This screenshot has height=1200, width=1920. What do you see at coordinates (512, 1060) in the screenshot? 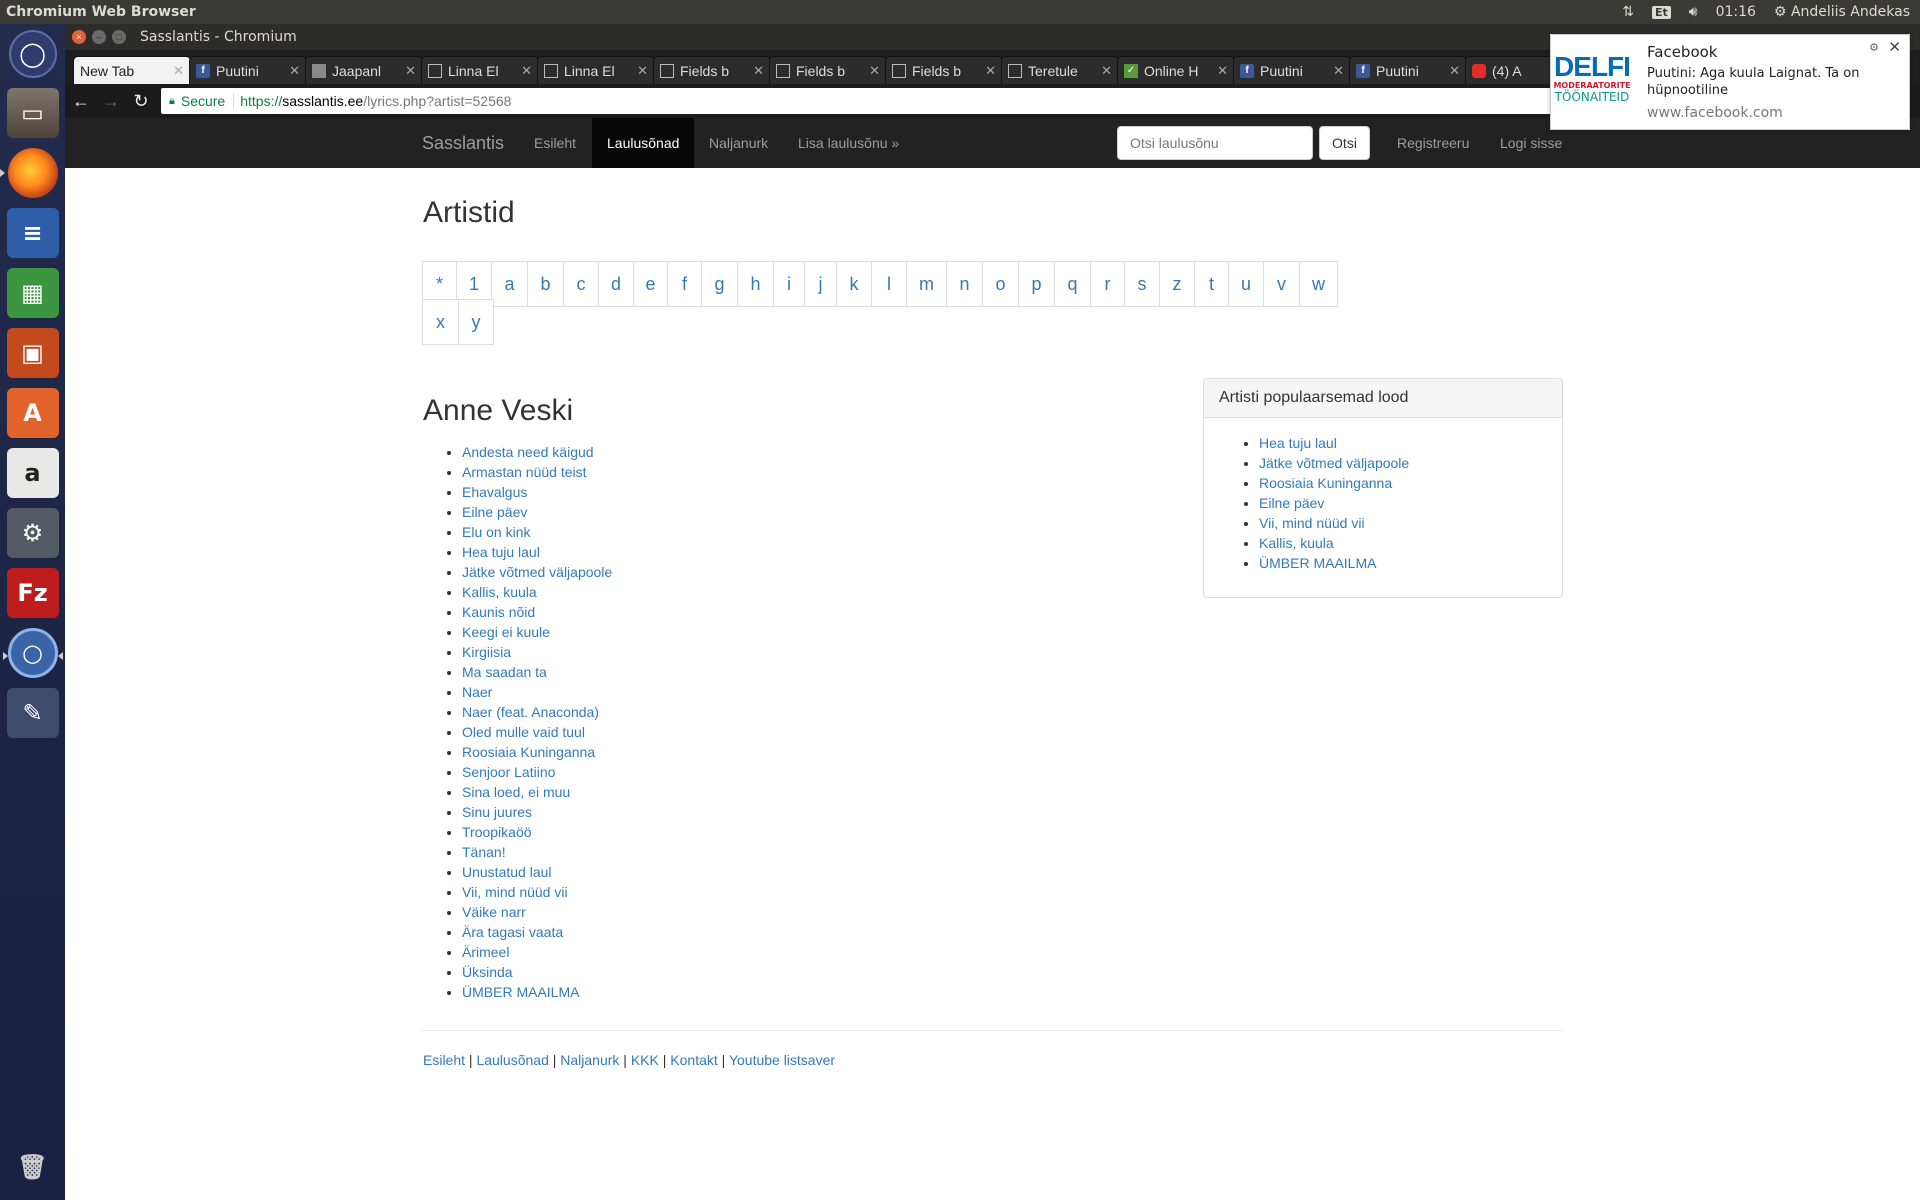
I see `footer-link: Laulusõnad` at bounding box center [512, 1060].